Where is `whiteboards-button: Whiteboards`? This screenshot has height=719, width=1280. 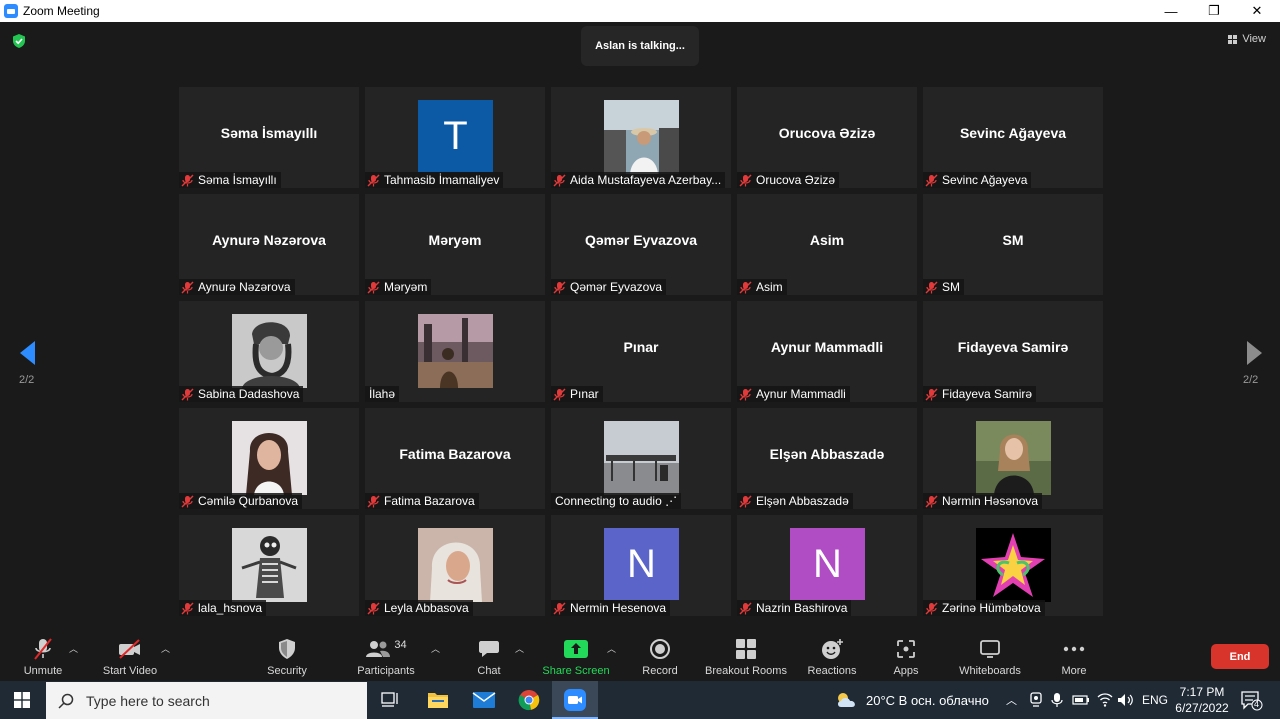 whiteboards-button: Whiteboards is located at coordinates (990, 656).